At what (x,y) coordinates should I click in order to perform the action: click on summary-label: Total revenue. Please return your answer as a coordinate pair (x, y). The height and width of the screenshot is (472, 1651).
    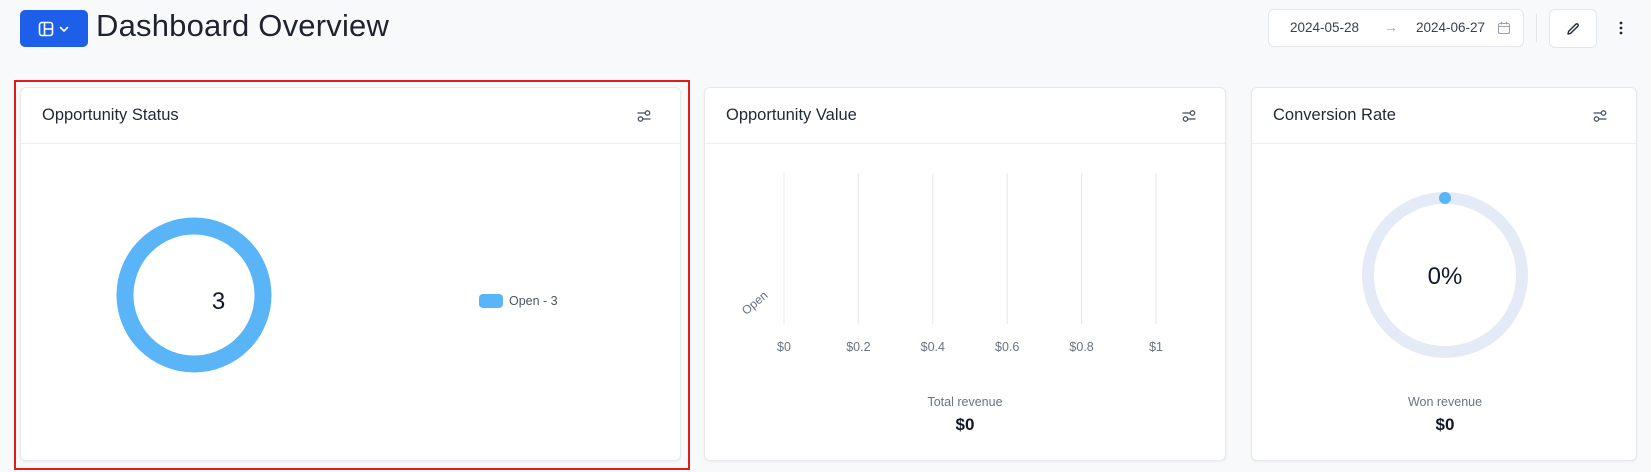
    Looking at the image, I should click on (965, 402).